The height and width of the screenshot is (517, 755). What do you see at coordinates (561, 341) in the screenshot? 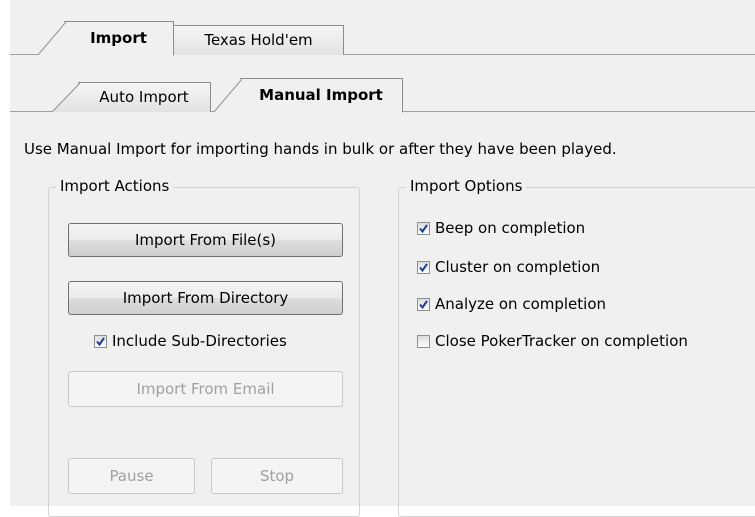
I see `close-pokertracker-label: Close PokerTracker on completion` at bounding box center [561, 341].